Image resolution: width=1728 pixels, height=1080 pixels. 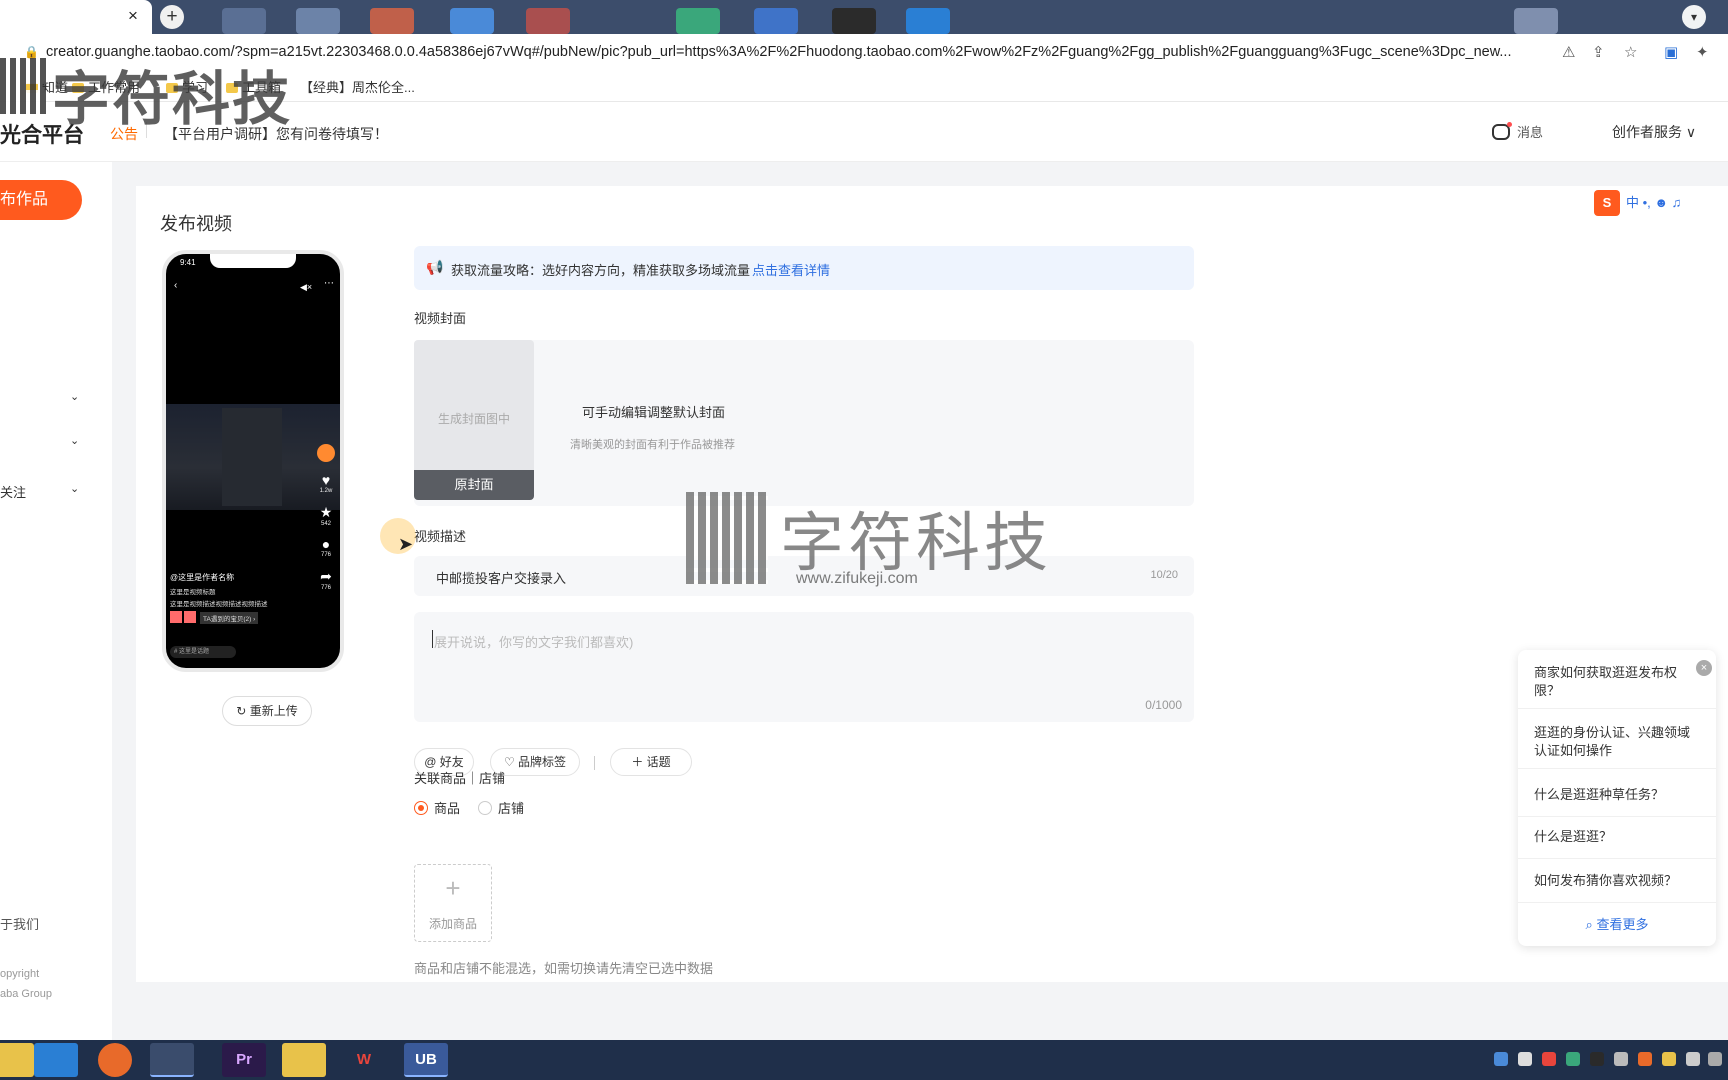 What do you see at coordinates (727, 538) in the screenshot?
I see `watermark-logo-mark` at bounding box center [727, 538].